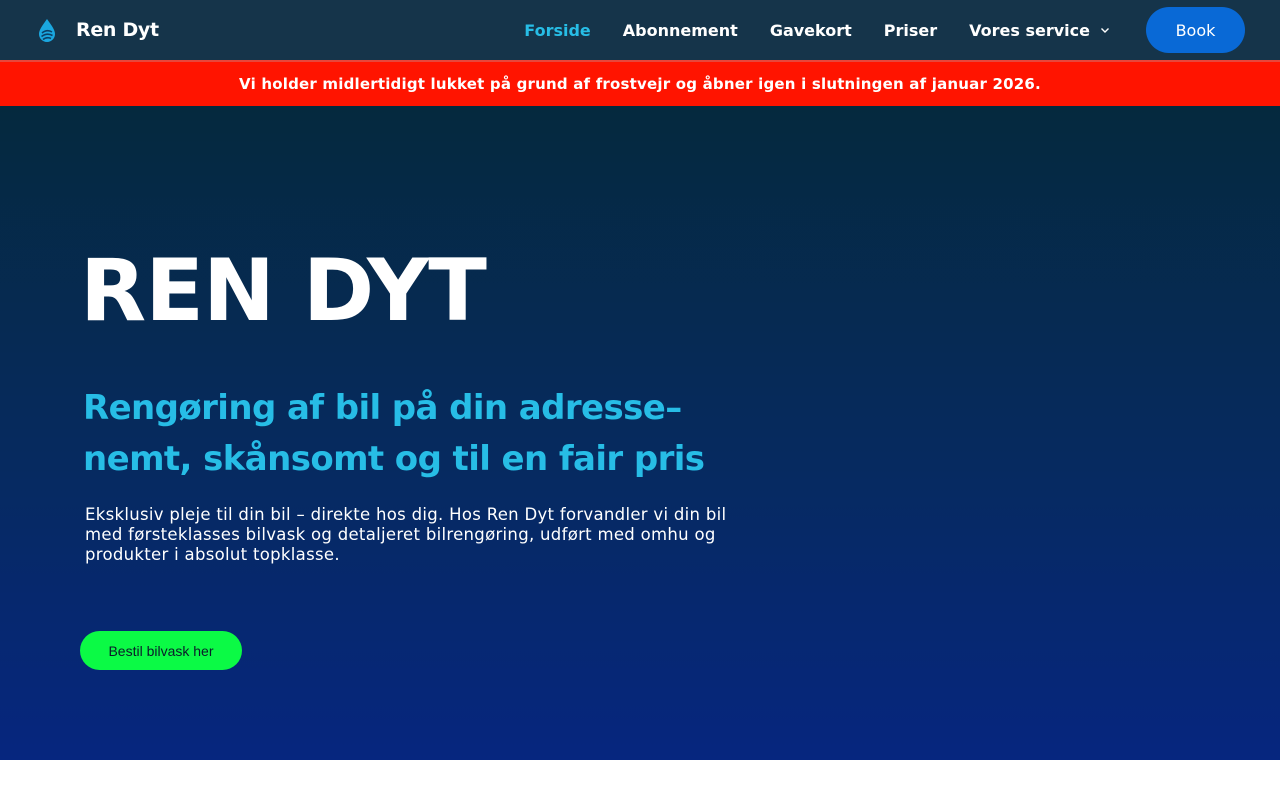  What do you see at coordinates (47, 30) in the screenshot?
I see `water-drop-icon` at bounding box center [47, 30].